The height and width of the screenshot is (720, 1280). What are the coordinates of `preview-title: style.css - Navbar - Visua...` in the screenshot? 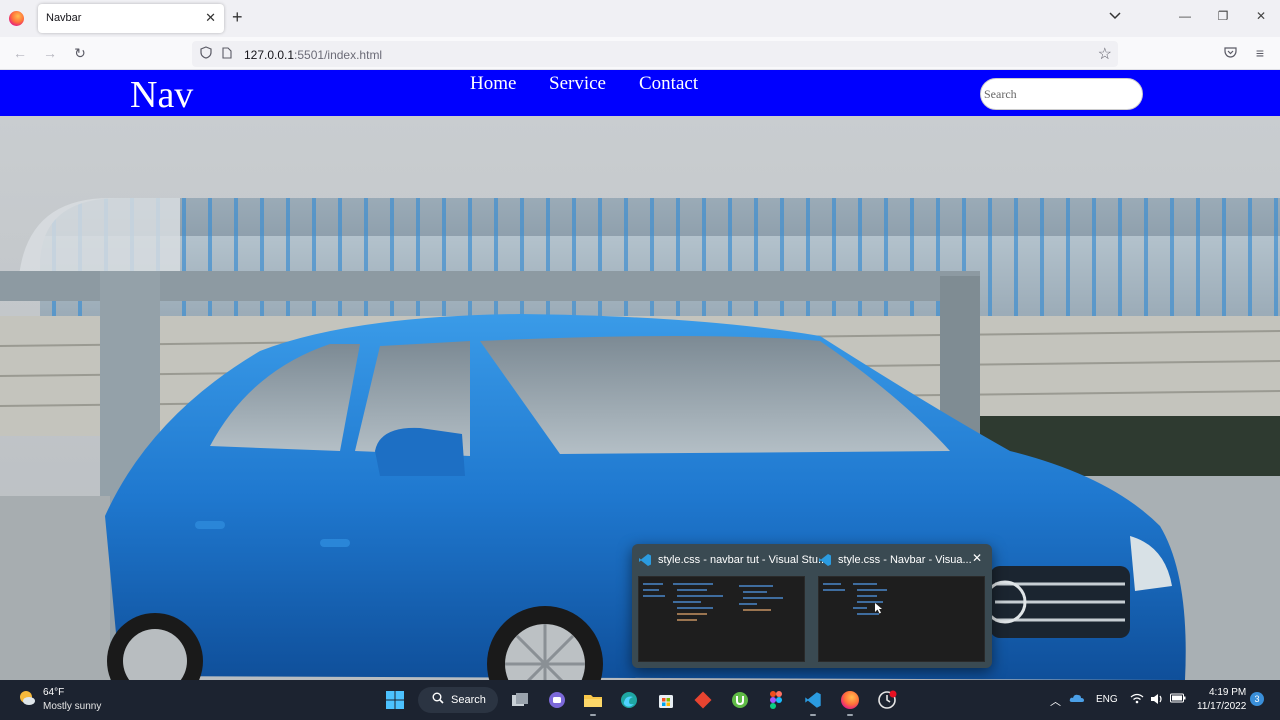 It's located at (905, 560).